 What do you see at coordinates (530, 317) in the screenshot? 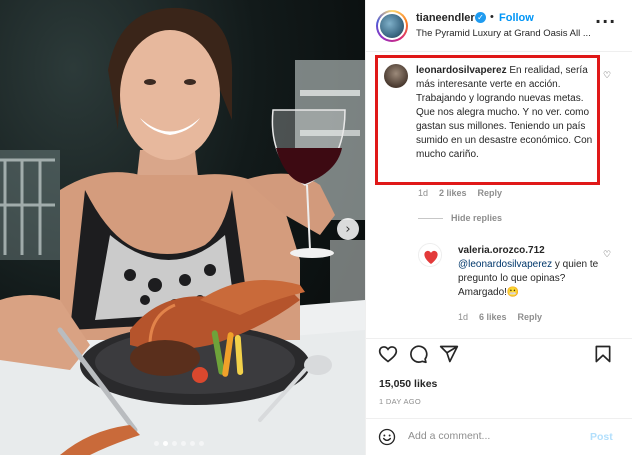
I see `reply-reply-button: Reply` at bounding box center [530, 317].